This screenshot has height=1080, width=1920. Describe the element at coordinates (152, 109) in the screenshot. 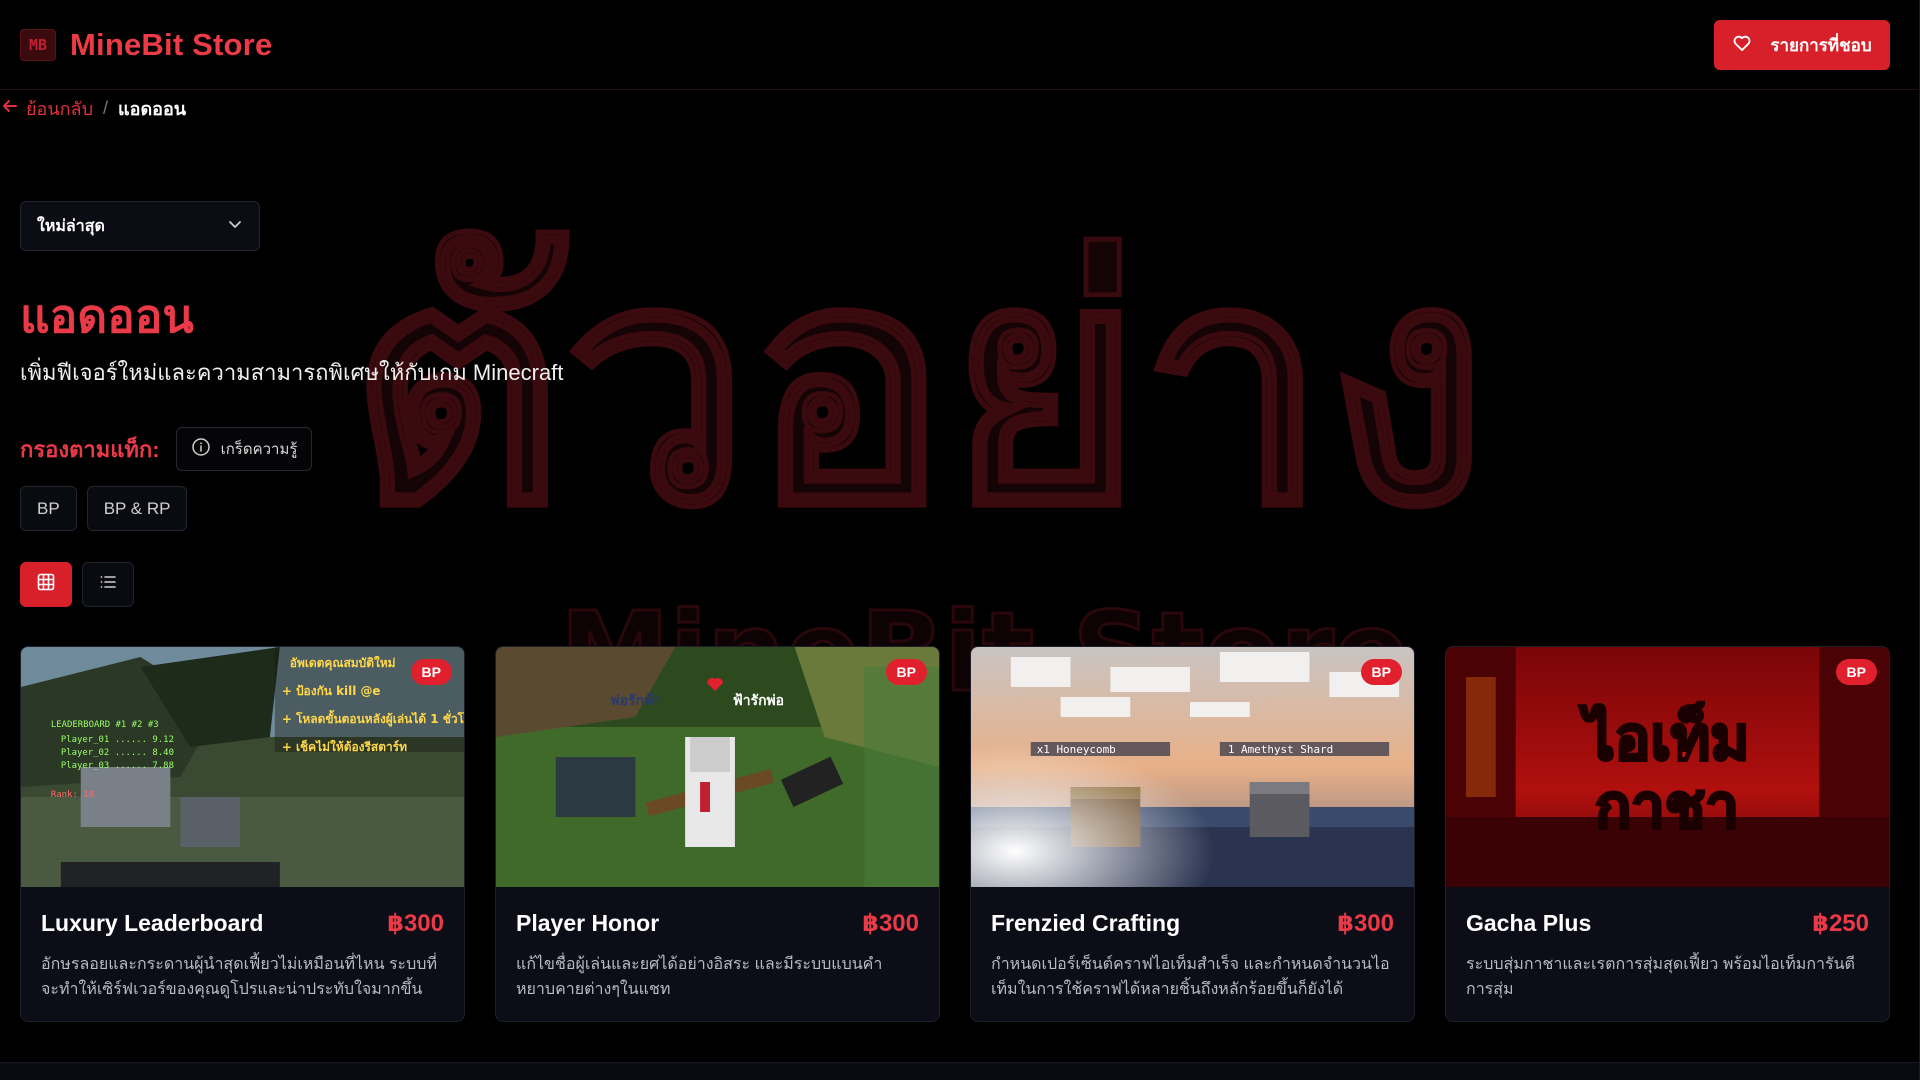

I see `breadcrumb-current: แอดออน` at that location.